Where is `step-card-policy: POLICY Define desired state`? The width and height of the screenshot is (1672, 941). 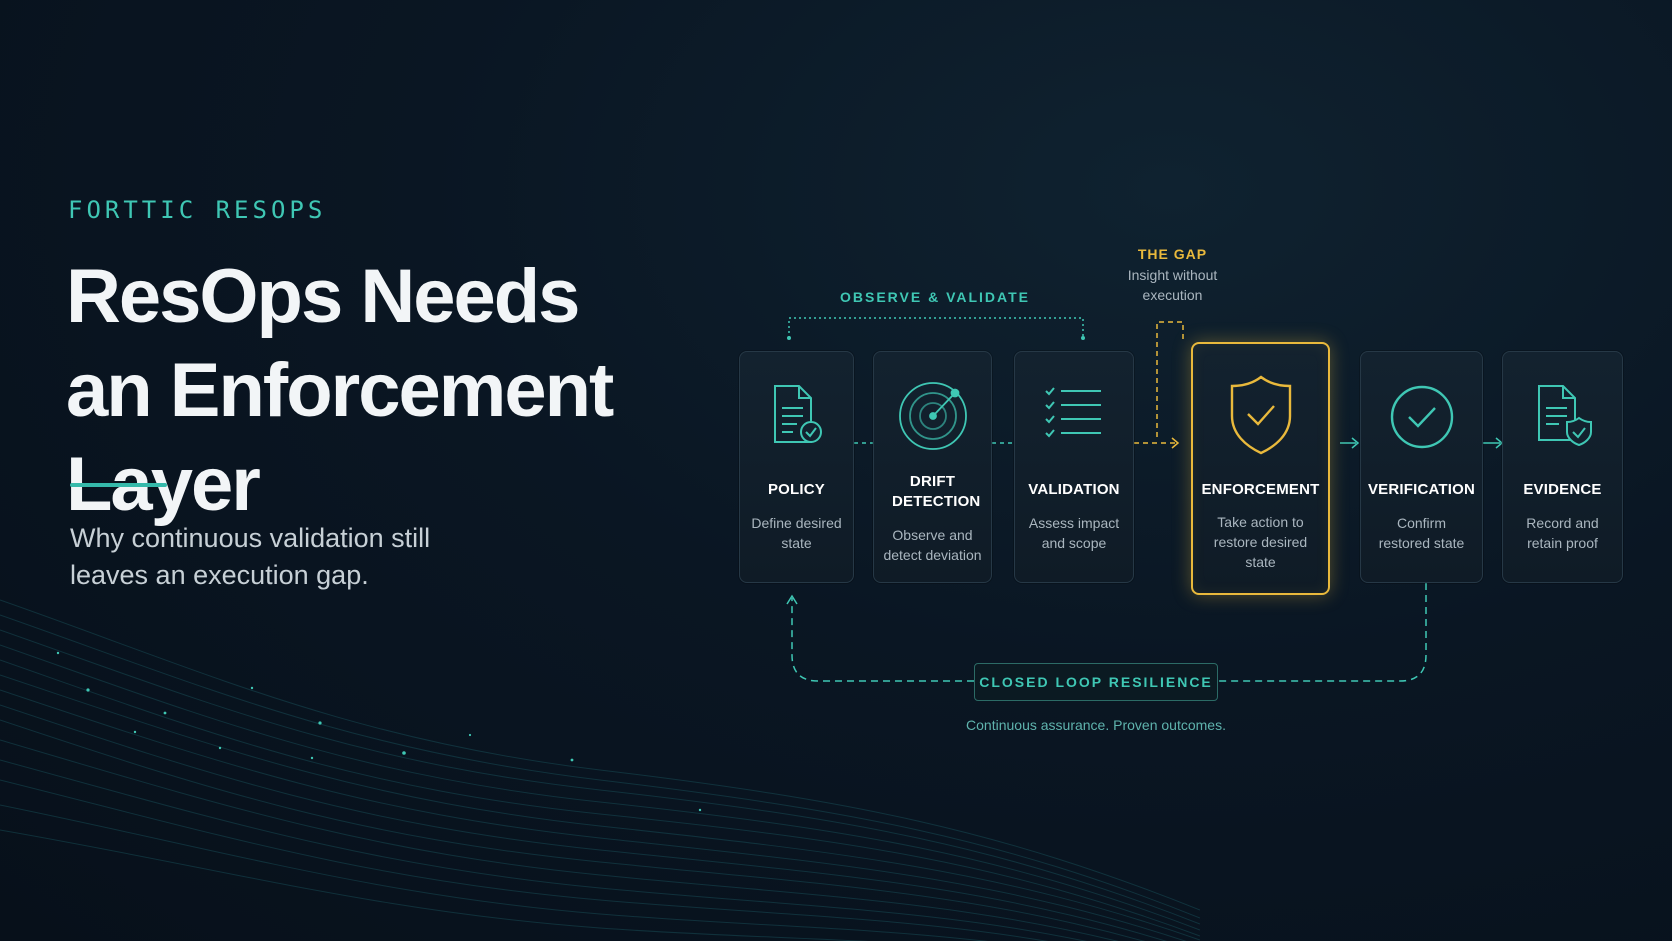
step-card-policy: POLICY Define desired state is located at coordinates (796, 467).